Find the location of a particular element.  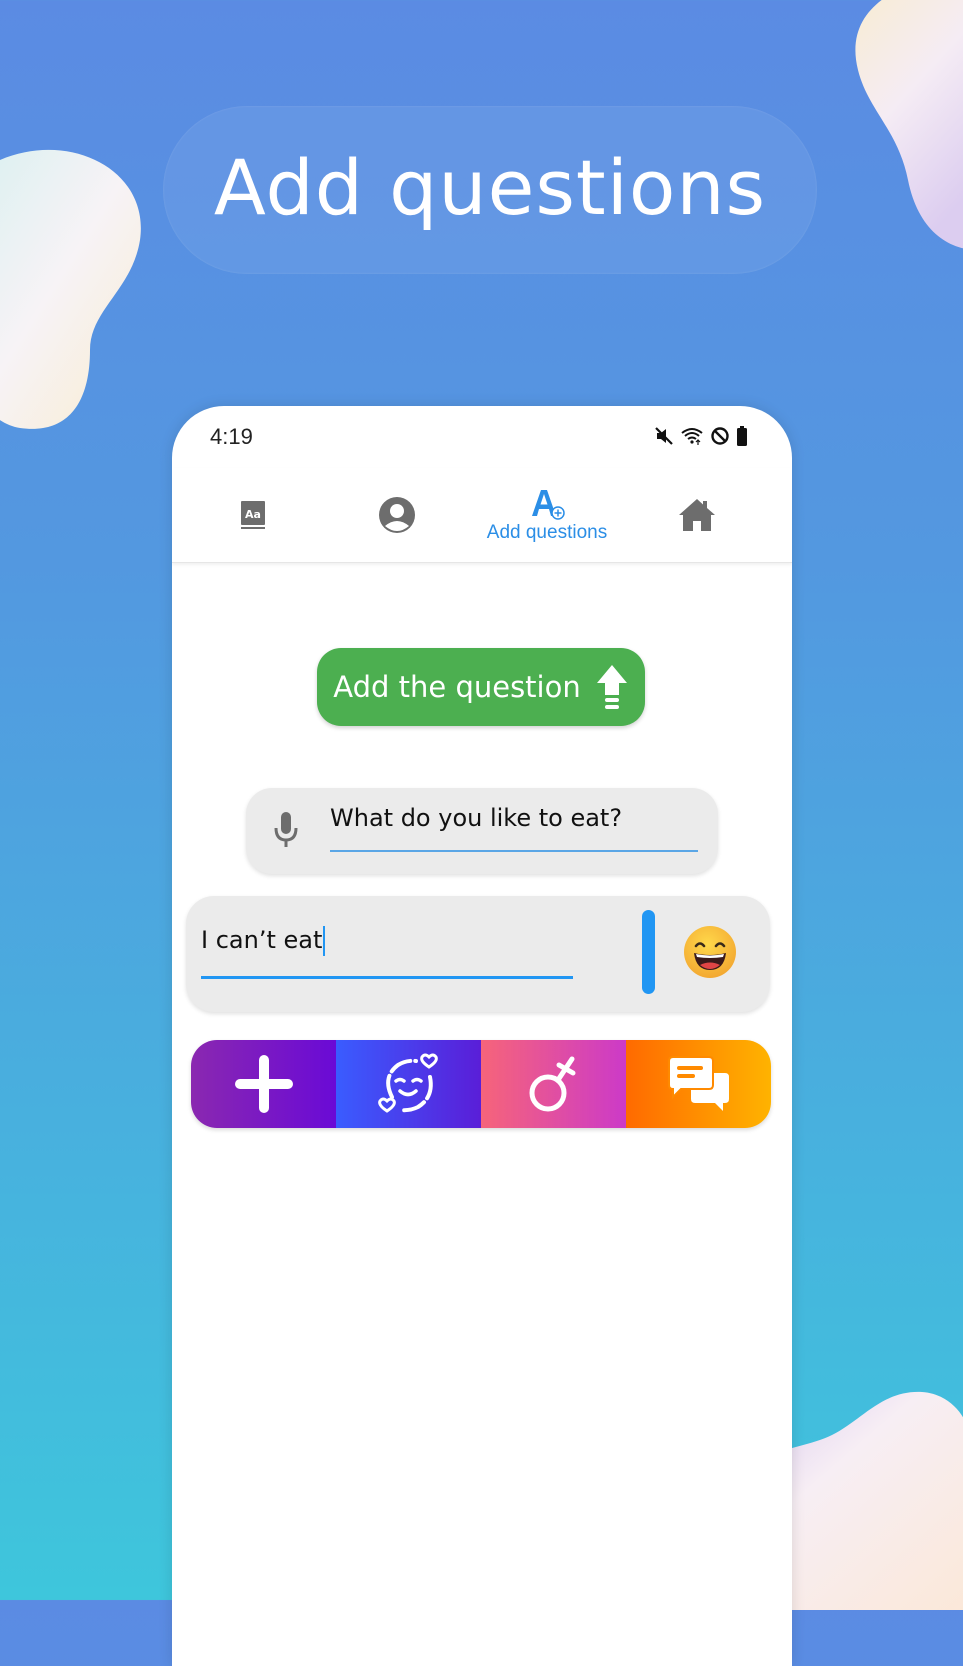

nav-item-dictionary: Aa is located at coordinates (253, 515).